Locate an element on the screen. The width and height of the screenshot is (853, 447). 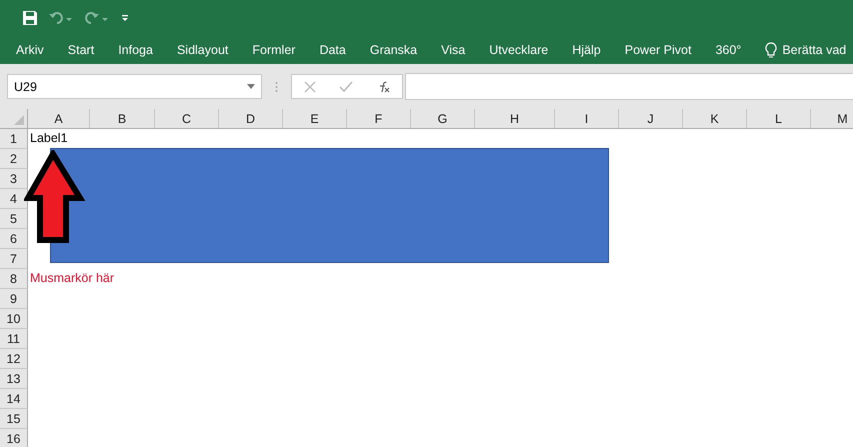
row-header: 14 is located at coordinates (14, 399).